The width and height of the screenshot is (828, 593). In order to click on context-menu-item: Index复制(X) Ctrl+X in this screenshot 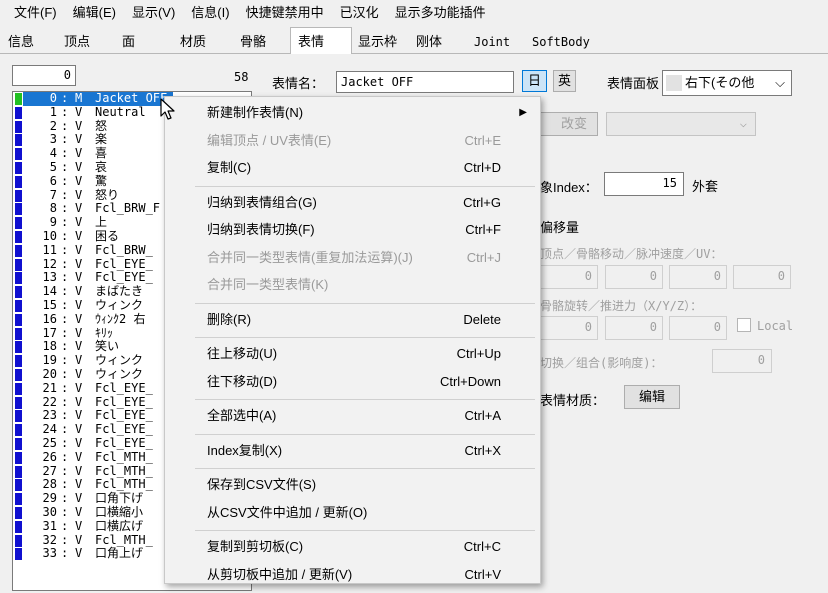, I will do `click(353, 451)`.